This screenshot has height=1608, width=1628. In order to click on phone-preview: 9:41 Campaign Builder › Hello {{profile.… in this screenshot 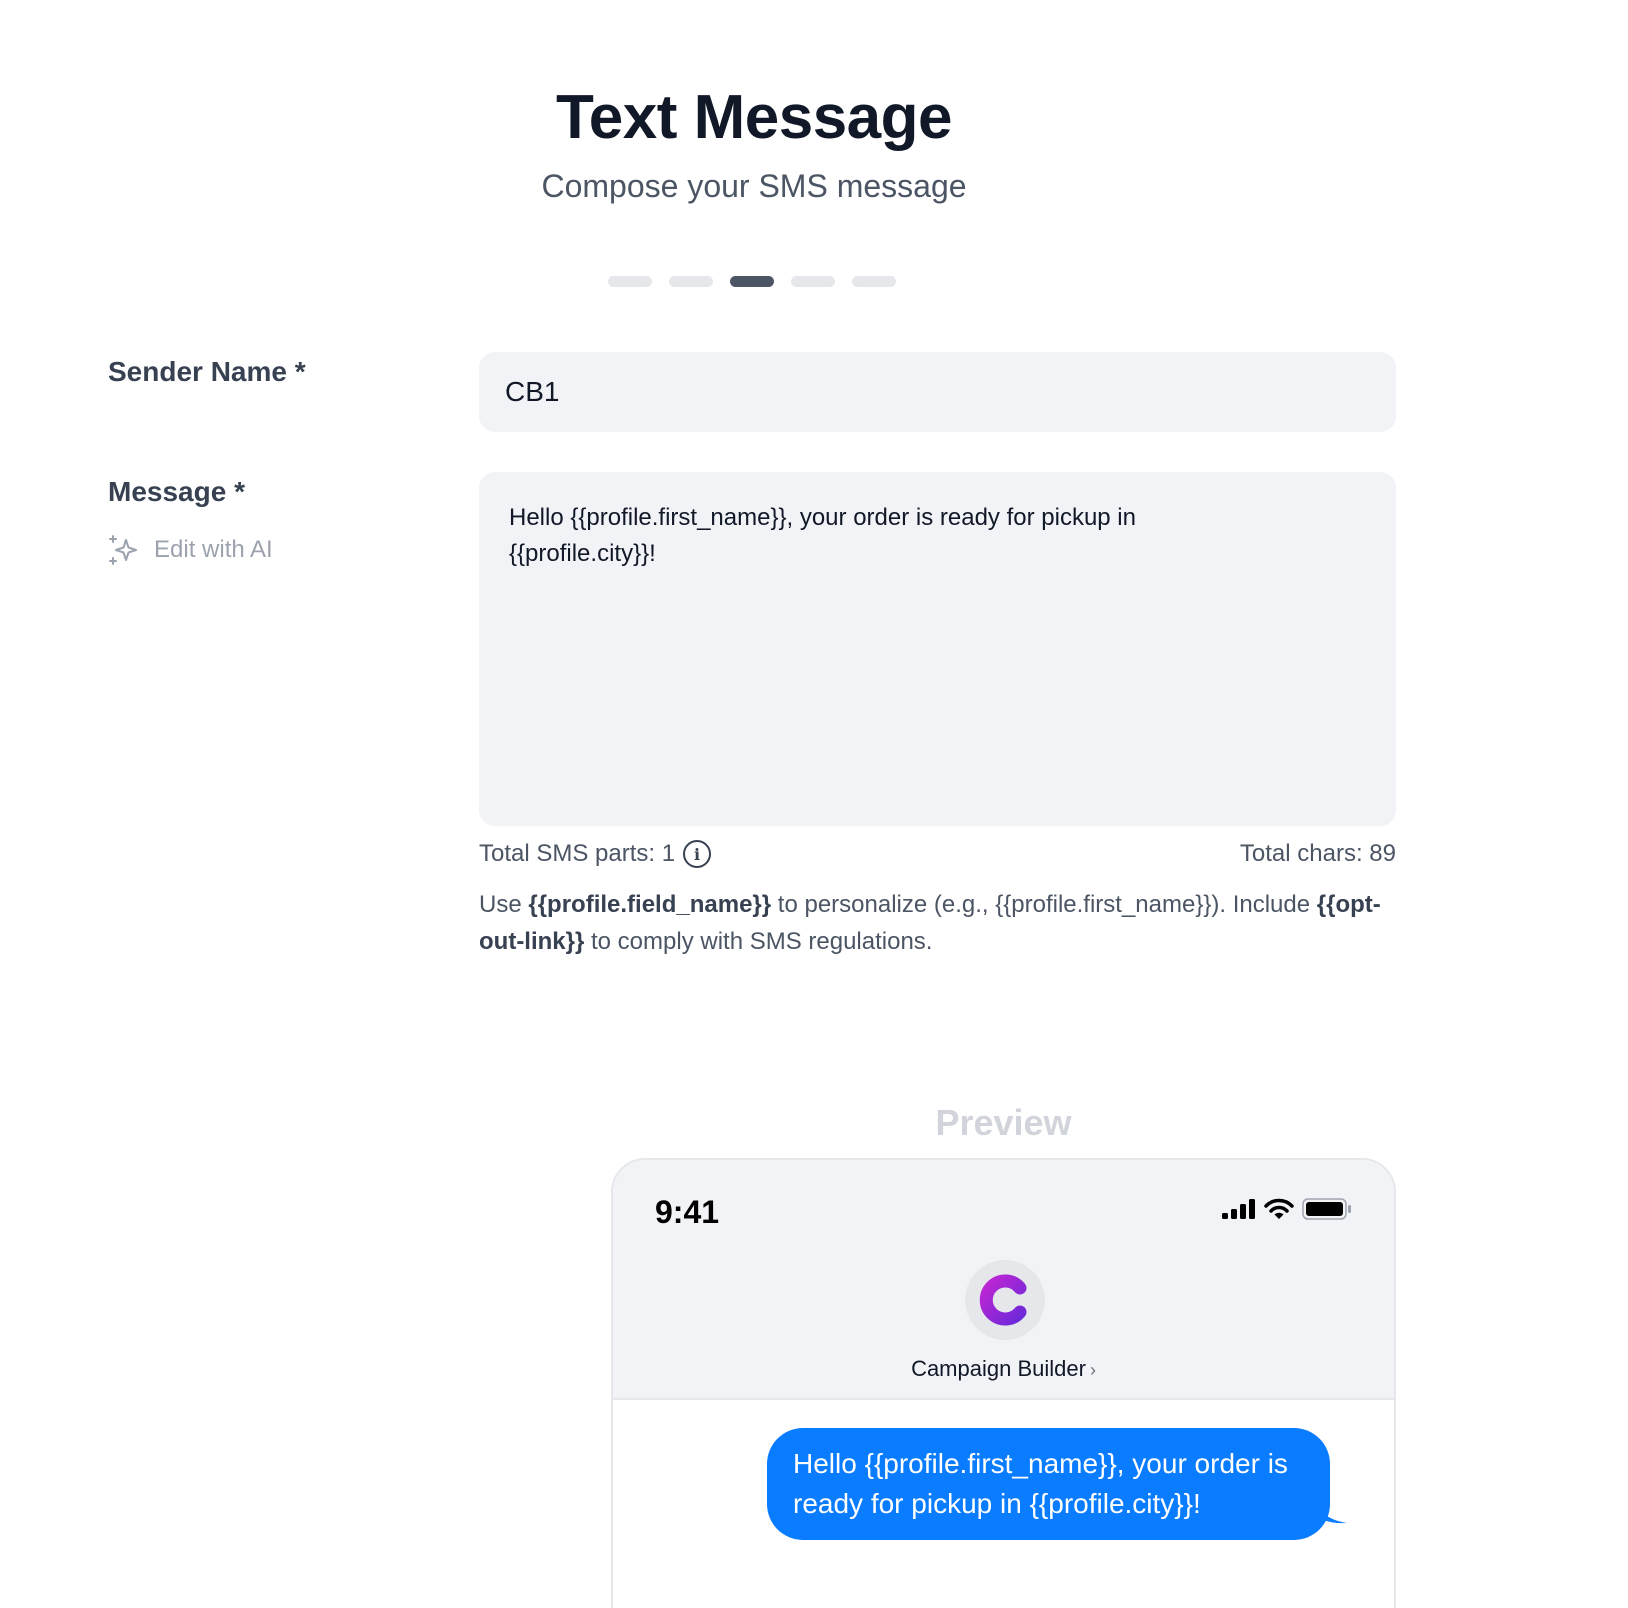, I will do `click(1003, 1383)`.